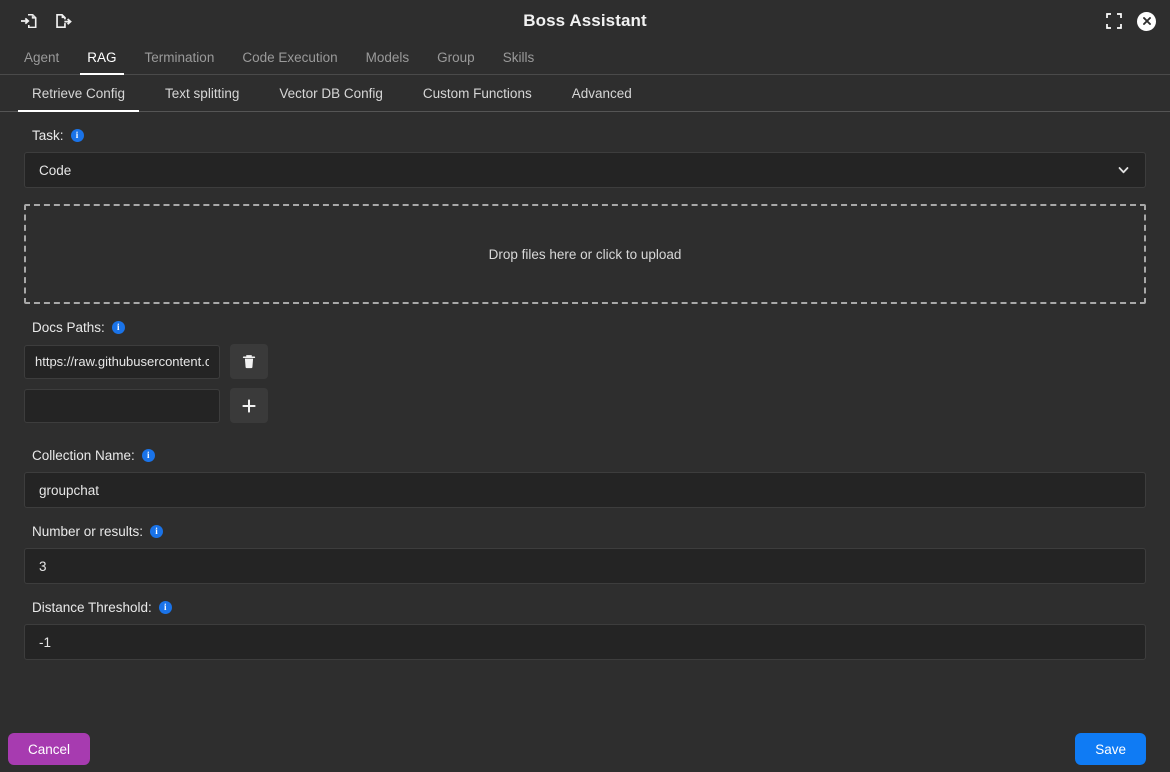 The image size is (1170, 772). I want to click on tab-skills: Skills, so click(519, 62).